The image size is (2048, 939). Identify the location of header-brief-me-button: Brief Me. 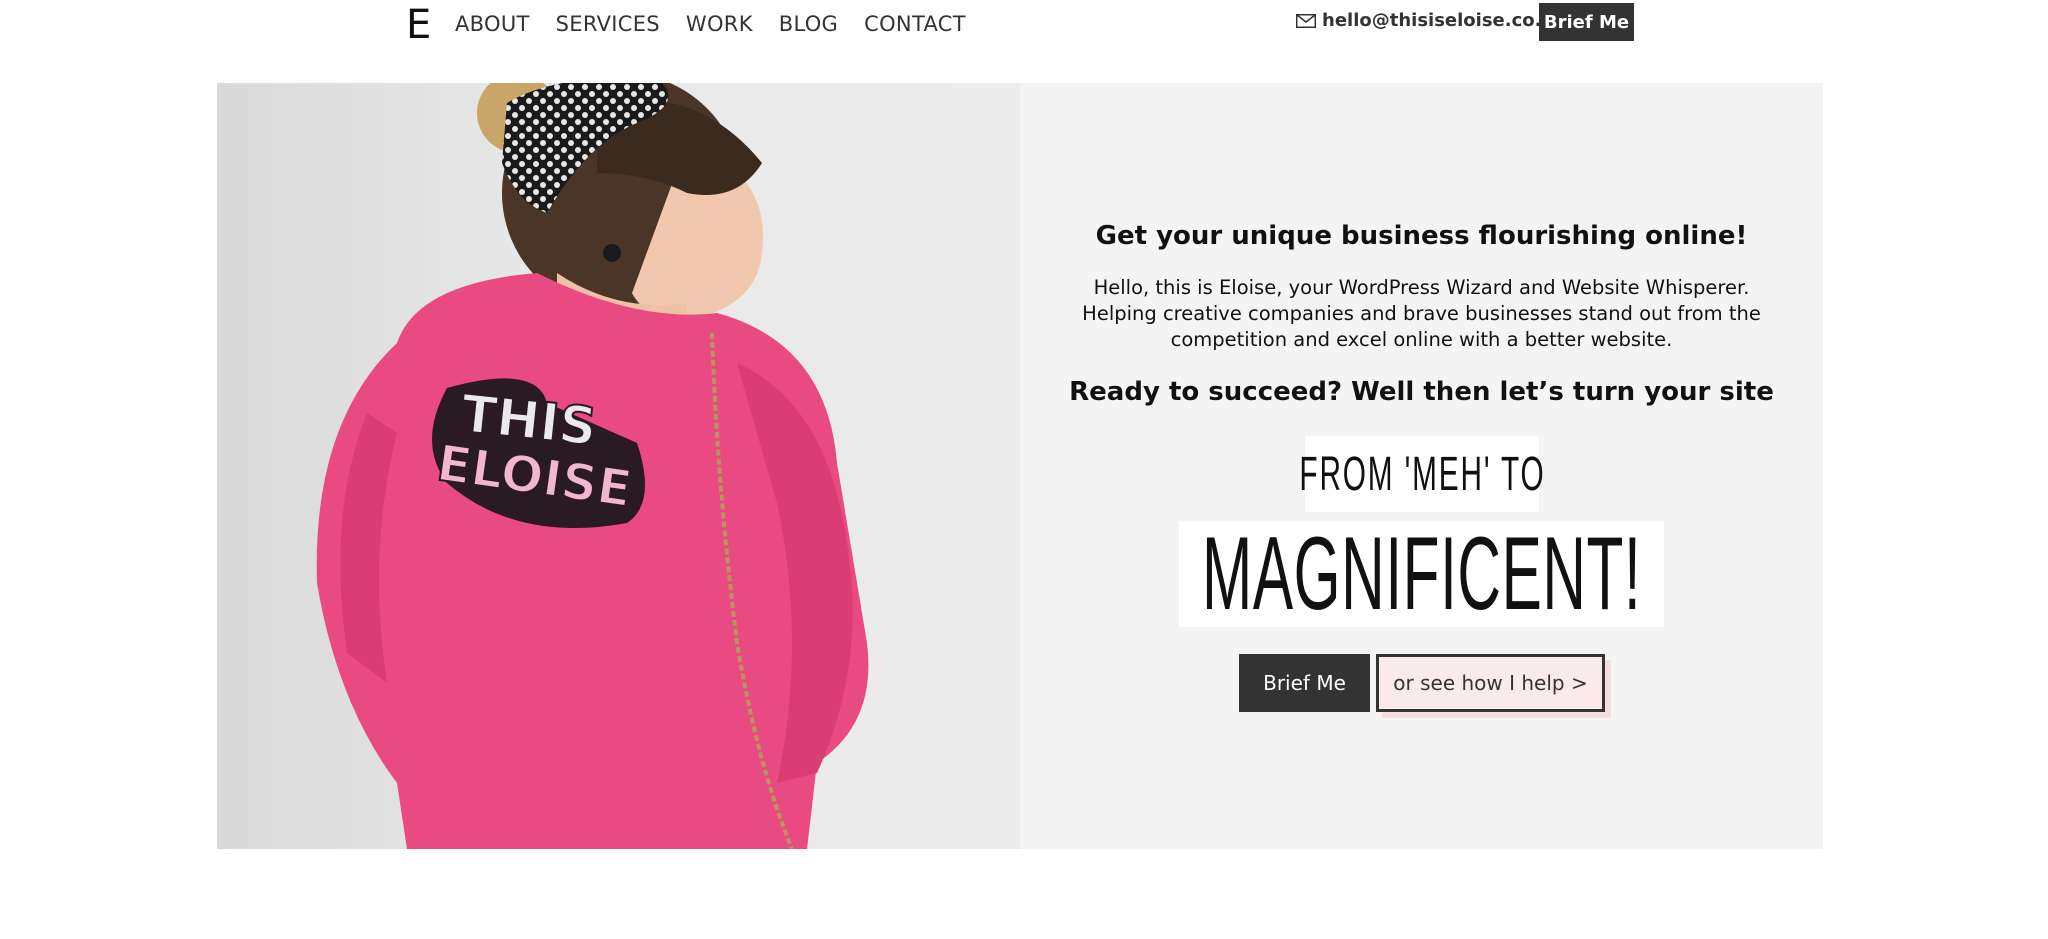
(1586, 22).